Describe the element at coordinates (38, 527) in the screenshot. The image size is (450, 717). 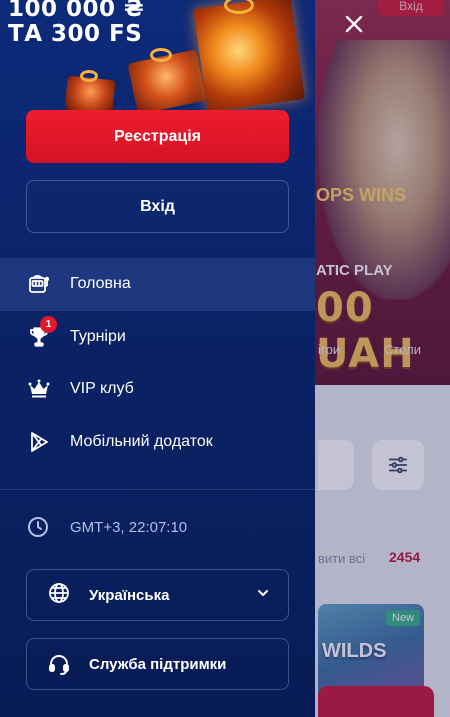
I see `clock-icon` at that location.